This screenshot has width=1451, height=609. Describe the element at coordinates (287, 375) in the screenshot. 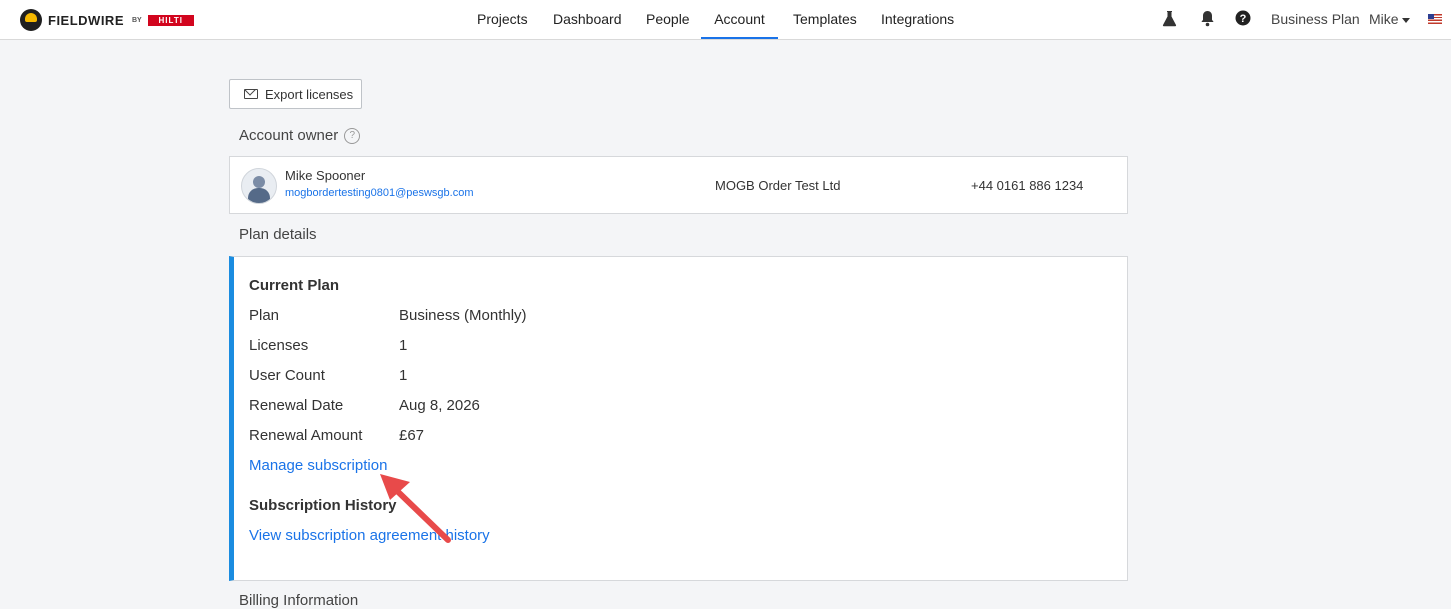

I see `user-count-label: User Count` at that location.